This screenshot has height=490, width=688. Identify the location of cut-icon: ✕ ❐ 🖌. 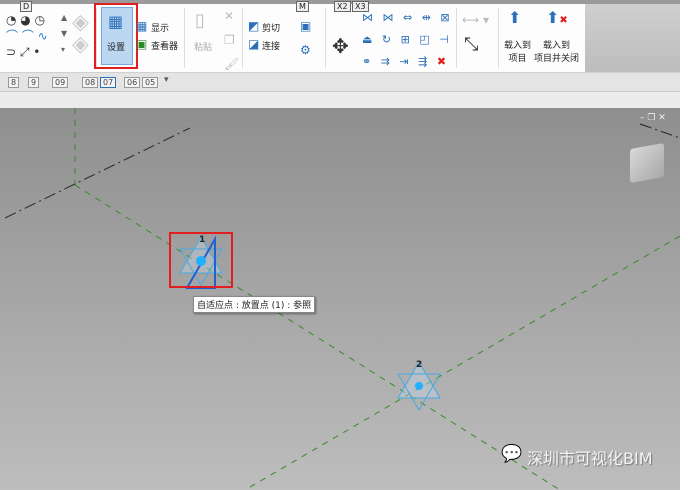
(231, 40).